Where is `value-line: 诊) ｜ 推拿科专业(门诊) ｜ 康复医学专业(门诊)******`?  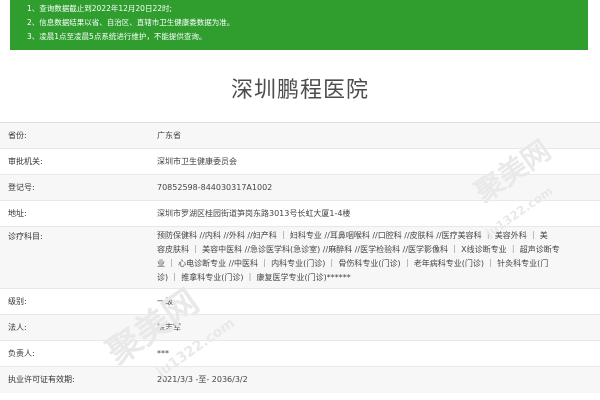
value-line: 诊) ｜ 推拿科专业(门诊) ｜ 康复医学专业(门诊)****** is located at coordinates (254, 277).